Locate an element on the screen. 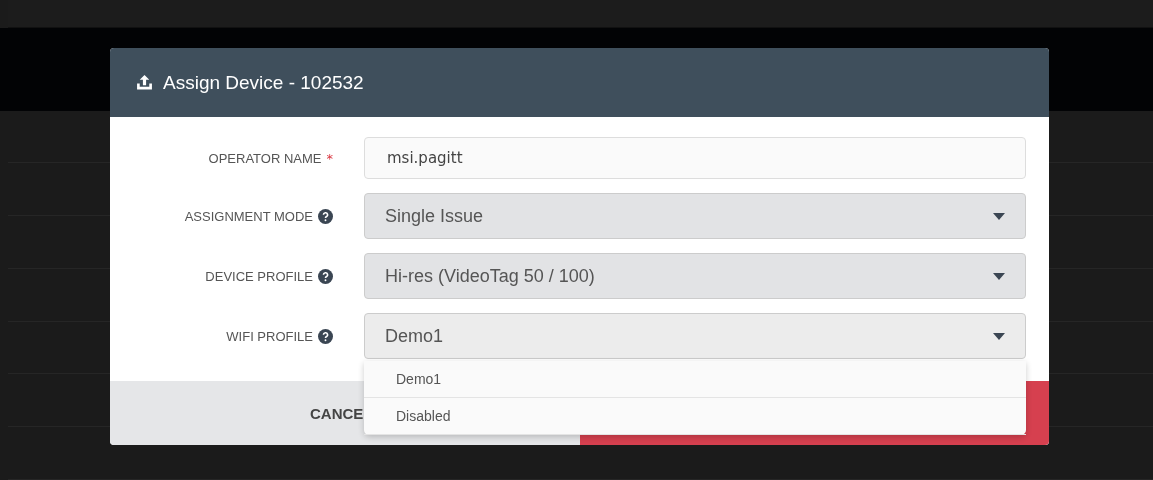  cancel-button: CANCE is located at coordinates (237, 413).